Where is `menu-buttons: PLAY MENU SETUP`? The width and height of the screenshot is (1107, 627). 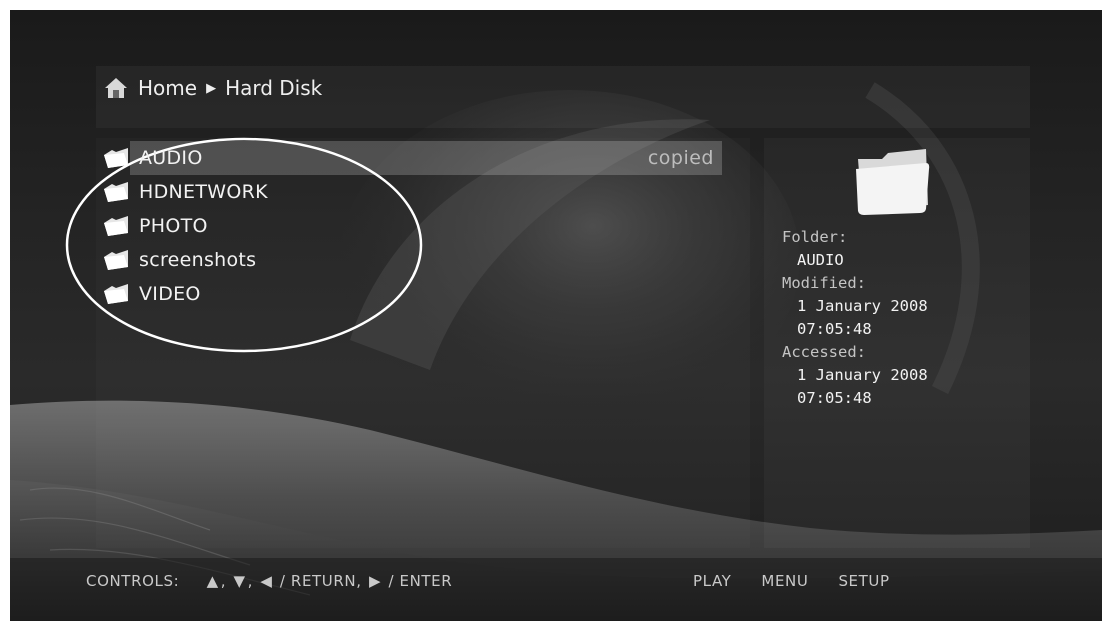 menu-buttons: PLAY MENU SETUP is located at coordinates (791, 581).